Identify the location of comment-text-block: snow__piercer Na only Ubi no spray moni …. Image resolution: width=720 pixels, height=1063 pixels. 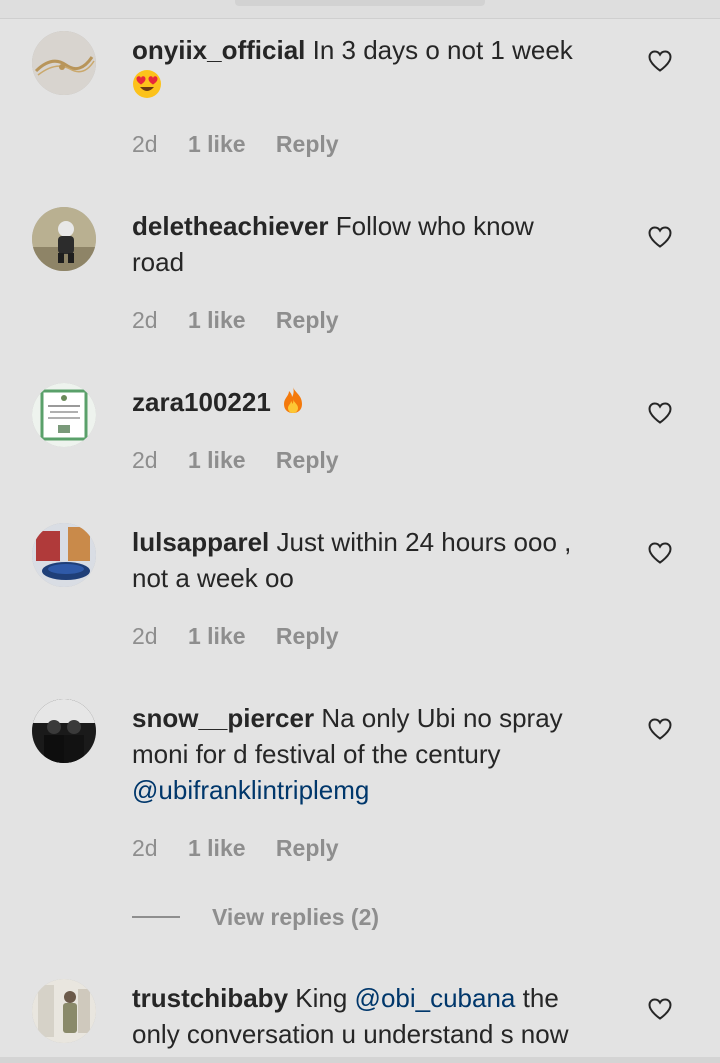
(362, 754).